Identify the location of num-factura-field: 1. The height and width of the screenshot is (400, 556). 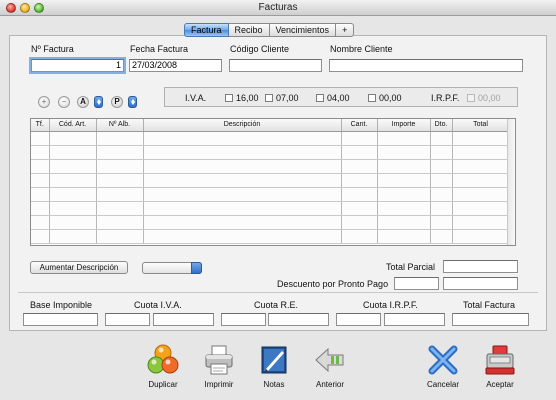
(77, 65).